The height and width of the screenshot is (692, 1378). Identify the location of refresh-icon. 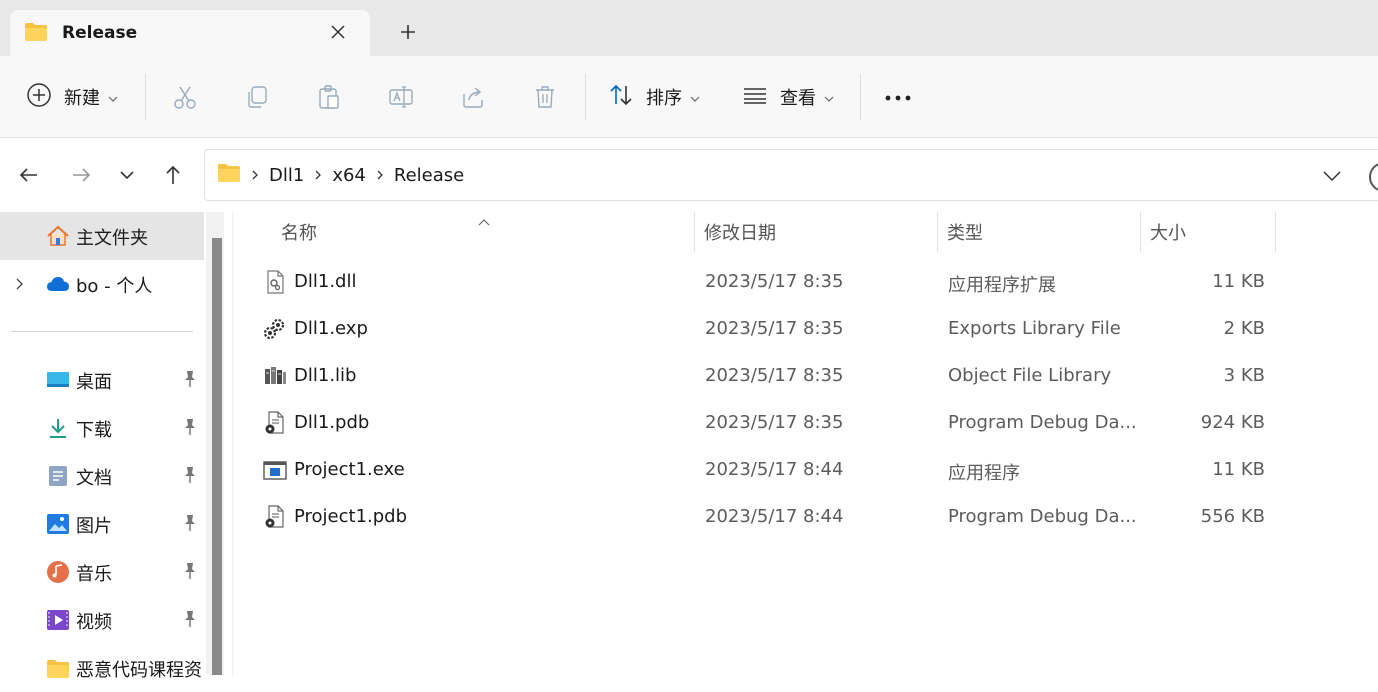
(1373, 177).